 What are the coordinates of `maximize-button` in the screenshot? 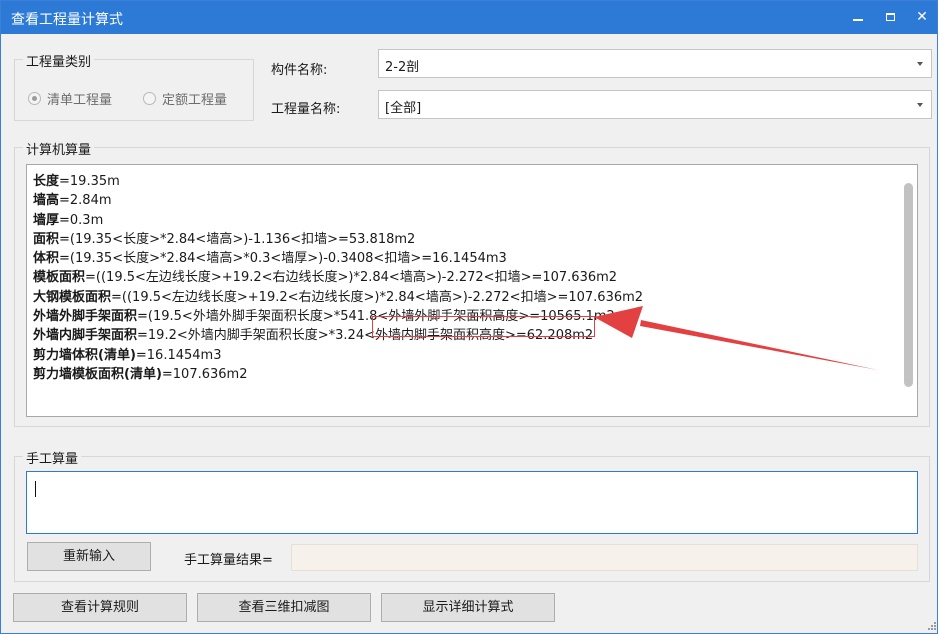 It's located at (890, 17).